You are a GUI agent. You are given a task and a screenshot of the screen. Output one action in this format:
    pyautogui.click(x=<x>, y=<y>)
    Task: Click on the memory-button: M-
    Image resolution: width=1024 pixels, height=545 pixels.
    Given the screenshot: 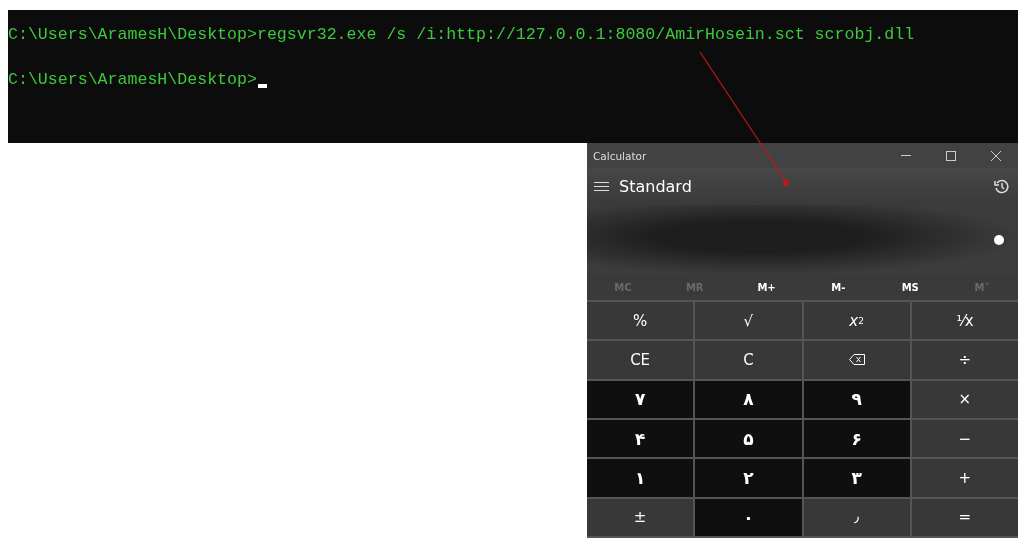 What is the action you would take?
    pyautogui.click(x=838, y=287)
    